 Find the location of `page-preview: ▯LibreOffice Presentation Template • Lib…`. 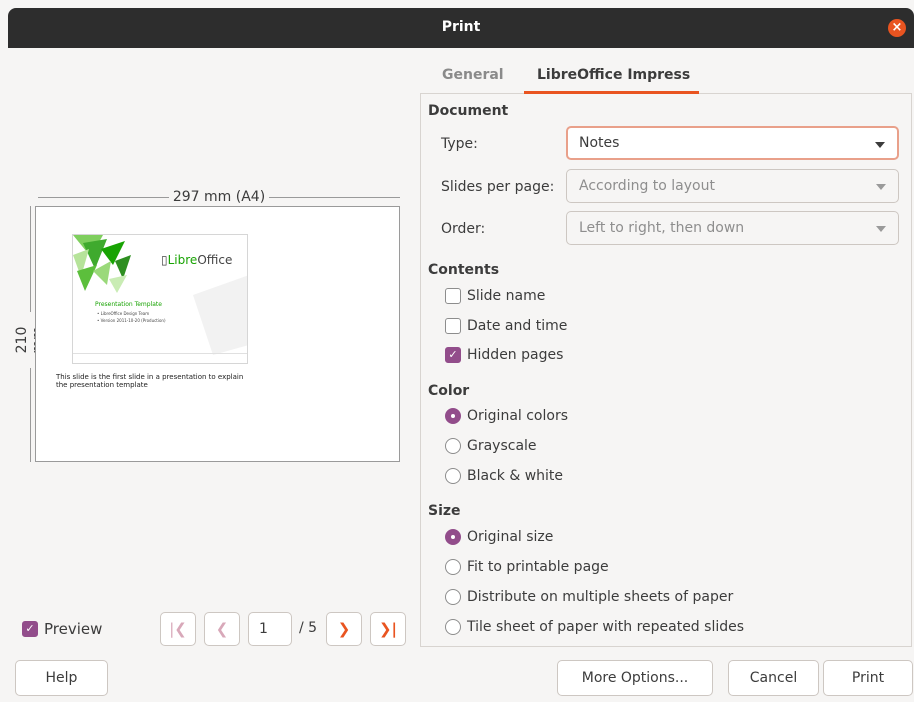

page-preview: ▯LibreOffice Presentation Template • Lib… is located at coordinates (217, 334).